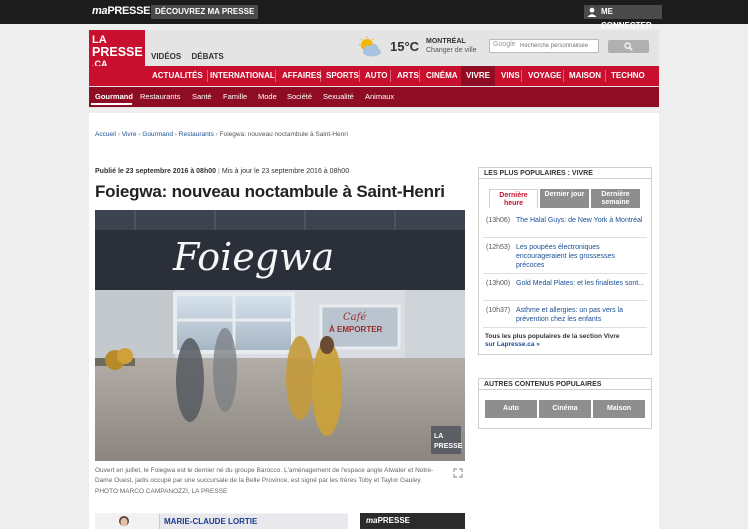 This screenshot has width=748, height=529. Describe the element at coordinates (448, 446) in the screenshot. I see `photo-watermark-presse: PRESSE` at that location.